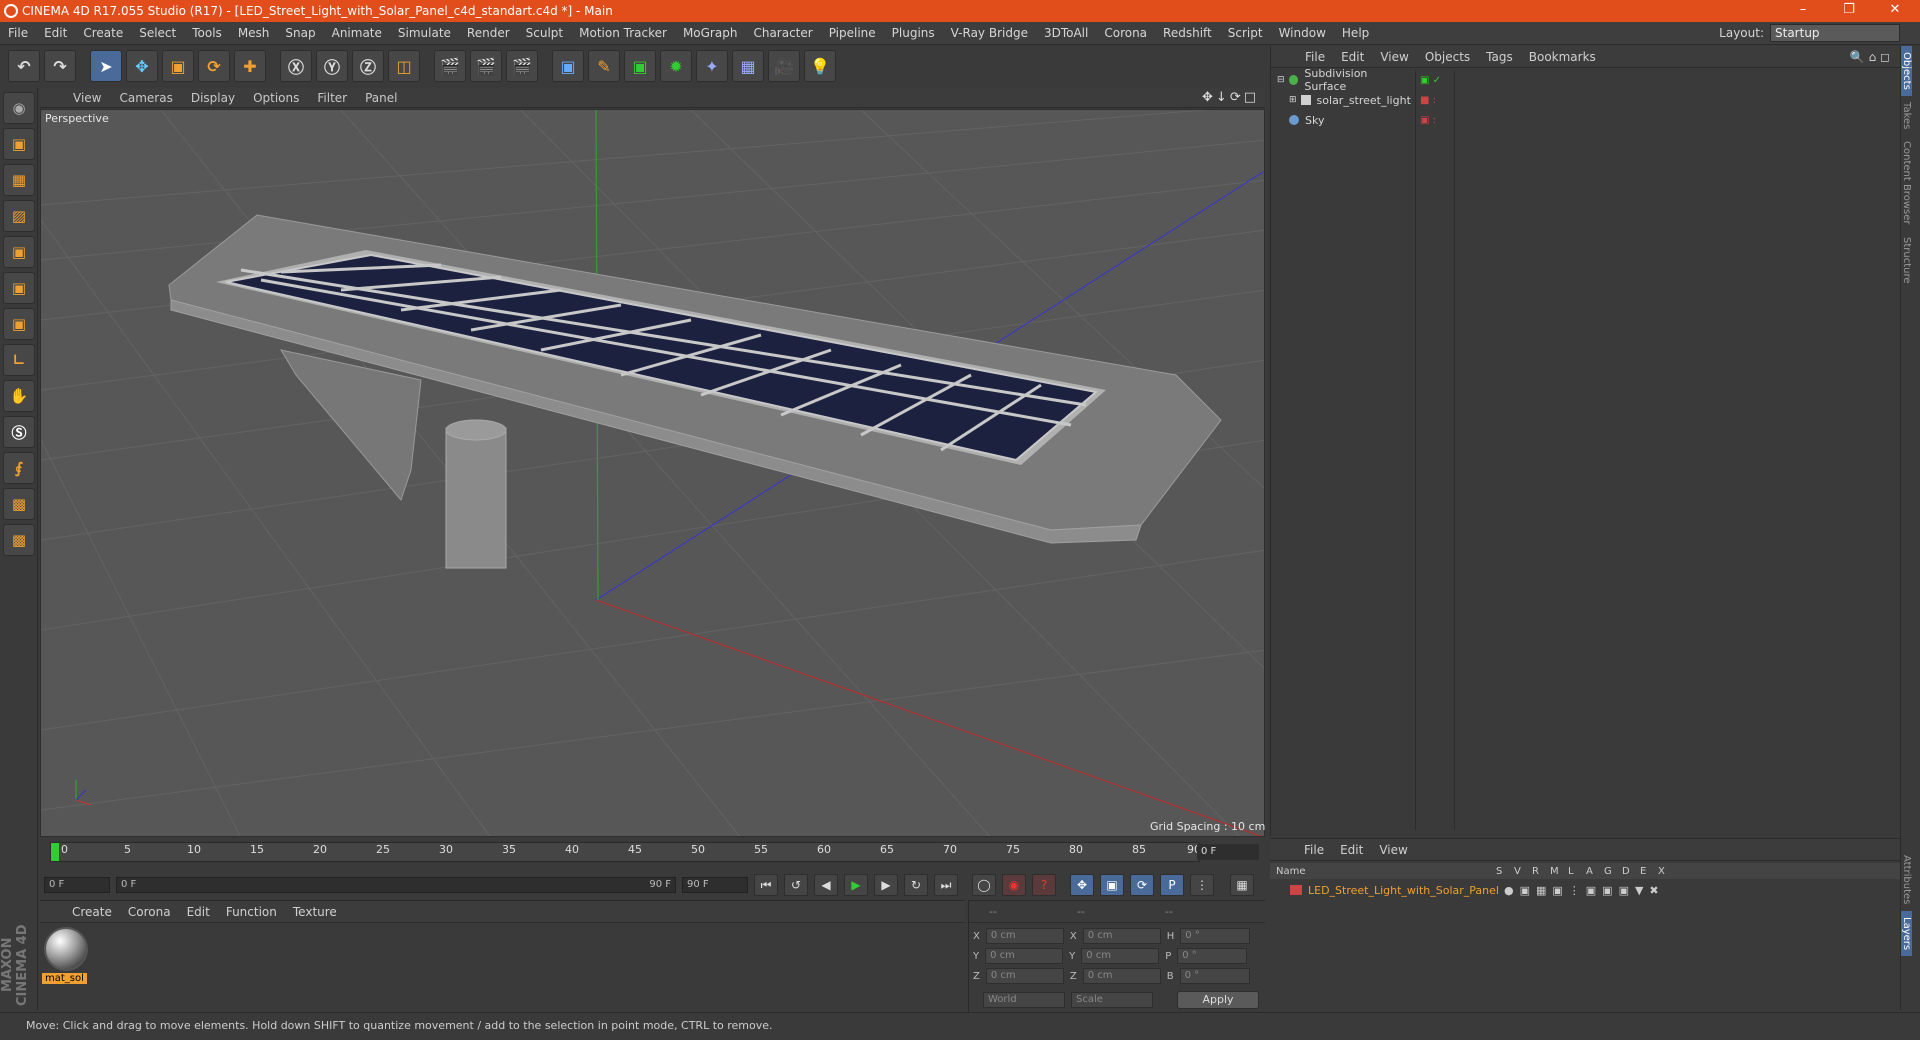 The width and height of the screenshot is (1920, 1040). Describe the element at coordinates (1849, 11) in the screenshot. I see `restore-button: ❐` at that location.